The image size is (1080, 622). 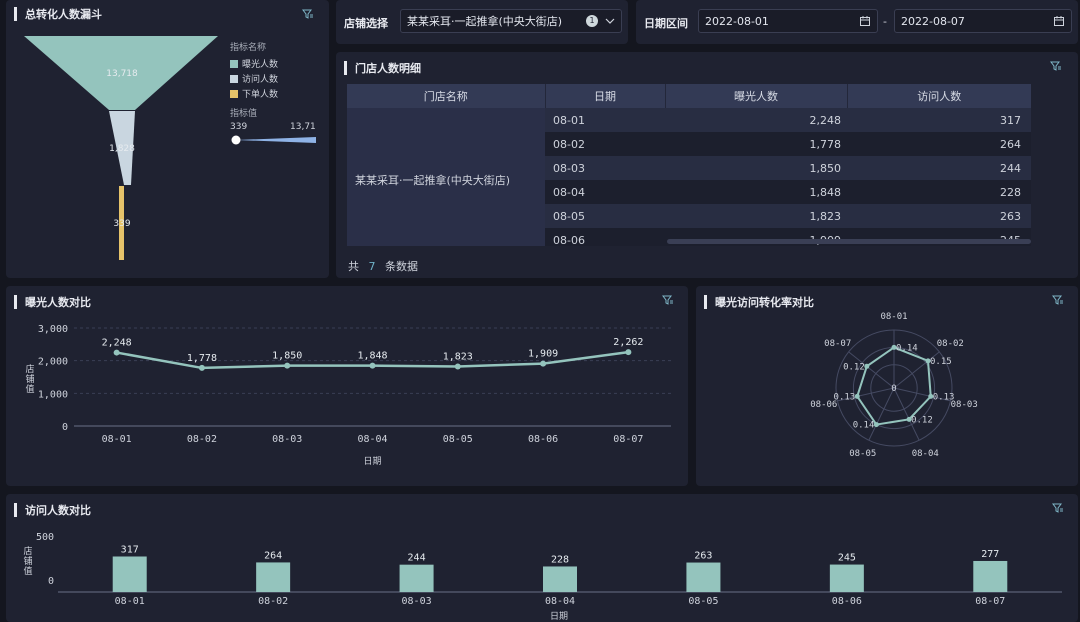 I want to click on funnel-legend: 指标名称 曝光人数 访问人数 下单人数, so click(x=254, y=70).